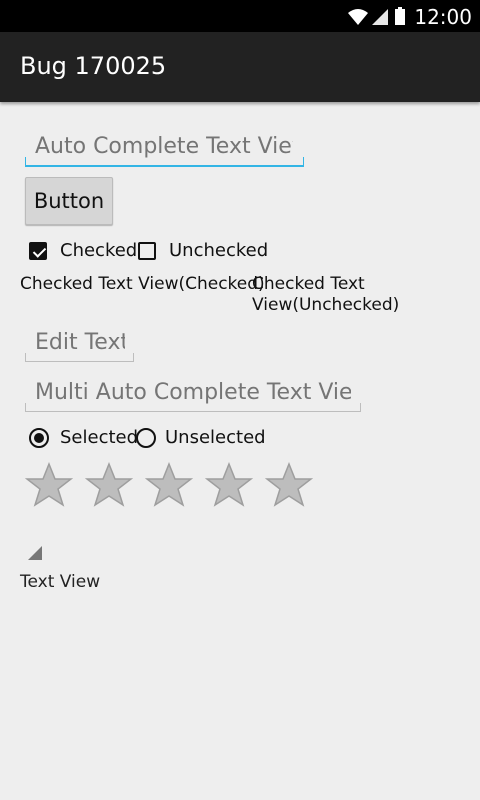 The height and width of the screenshot is (800, 480). What do you see at coordinates (79, 357) in the screenshot?
I see `edit-text-underline` at bounding box center [79, 357].